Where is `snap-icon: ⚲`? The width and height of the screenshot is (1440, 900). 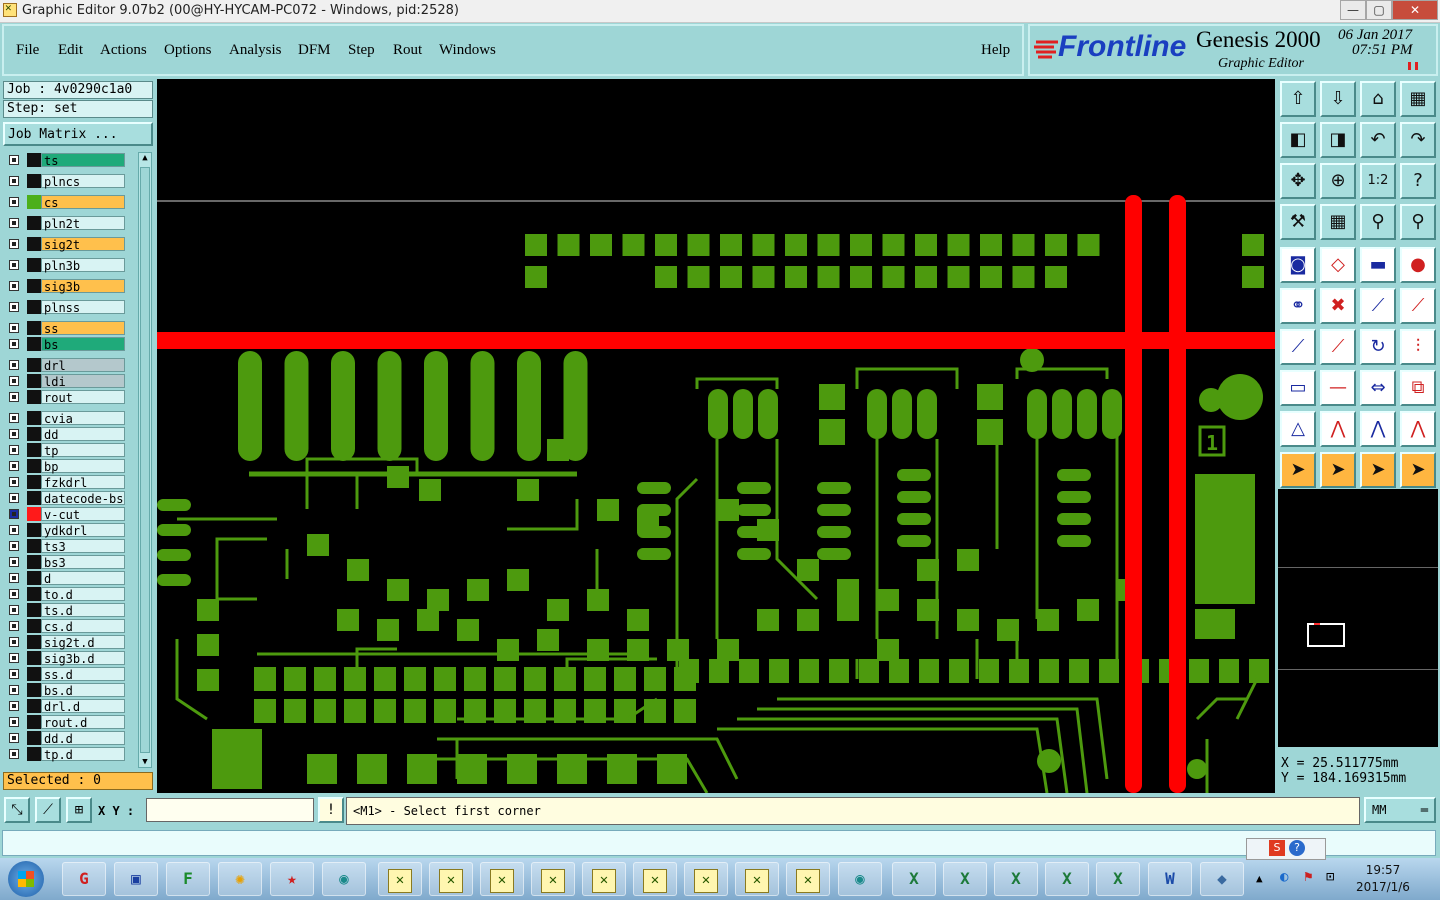
snap-icon: ⚲ is located at coordinates (1378, 222).